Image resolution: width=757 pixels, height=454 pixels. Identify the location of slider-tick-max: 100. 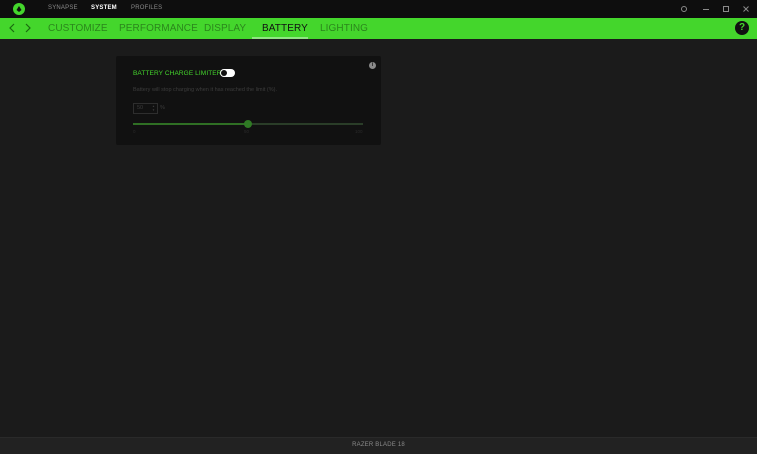
(359, 131).